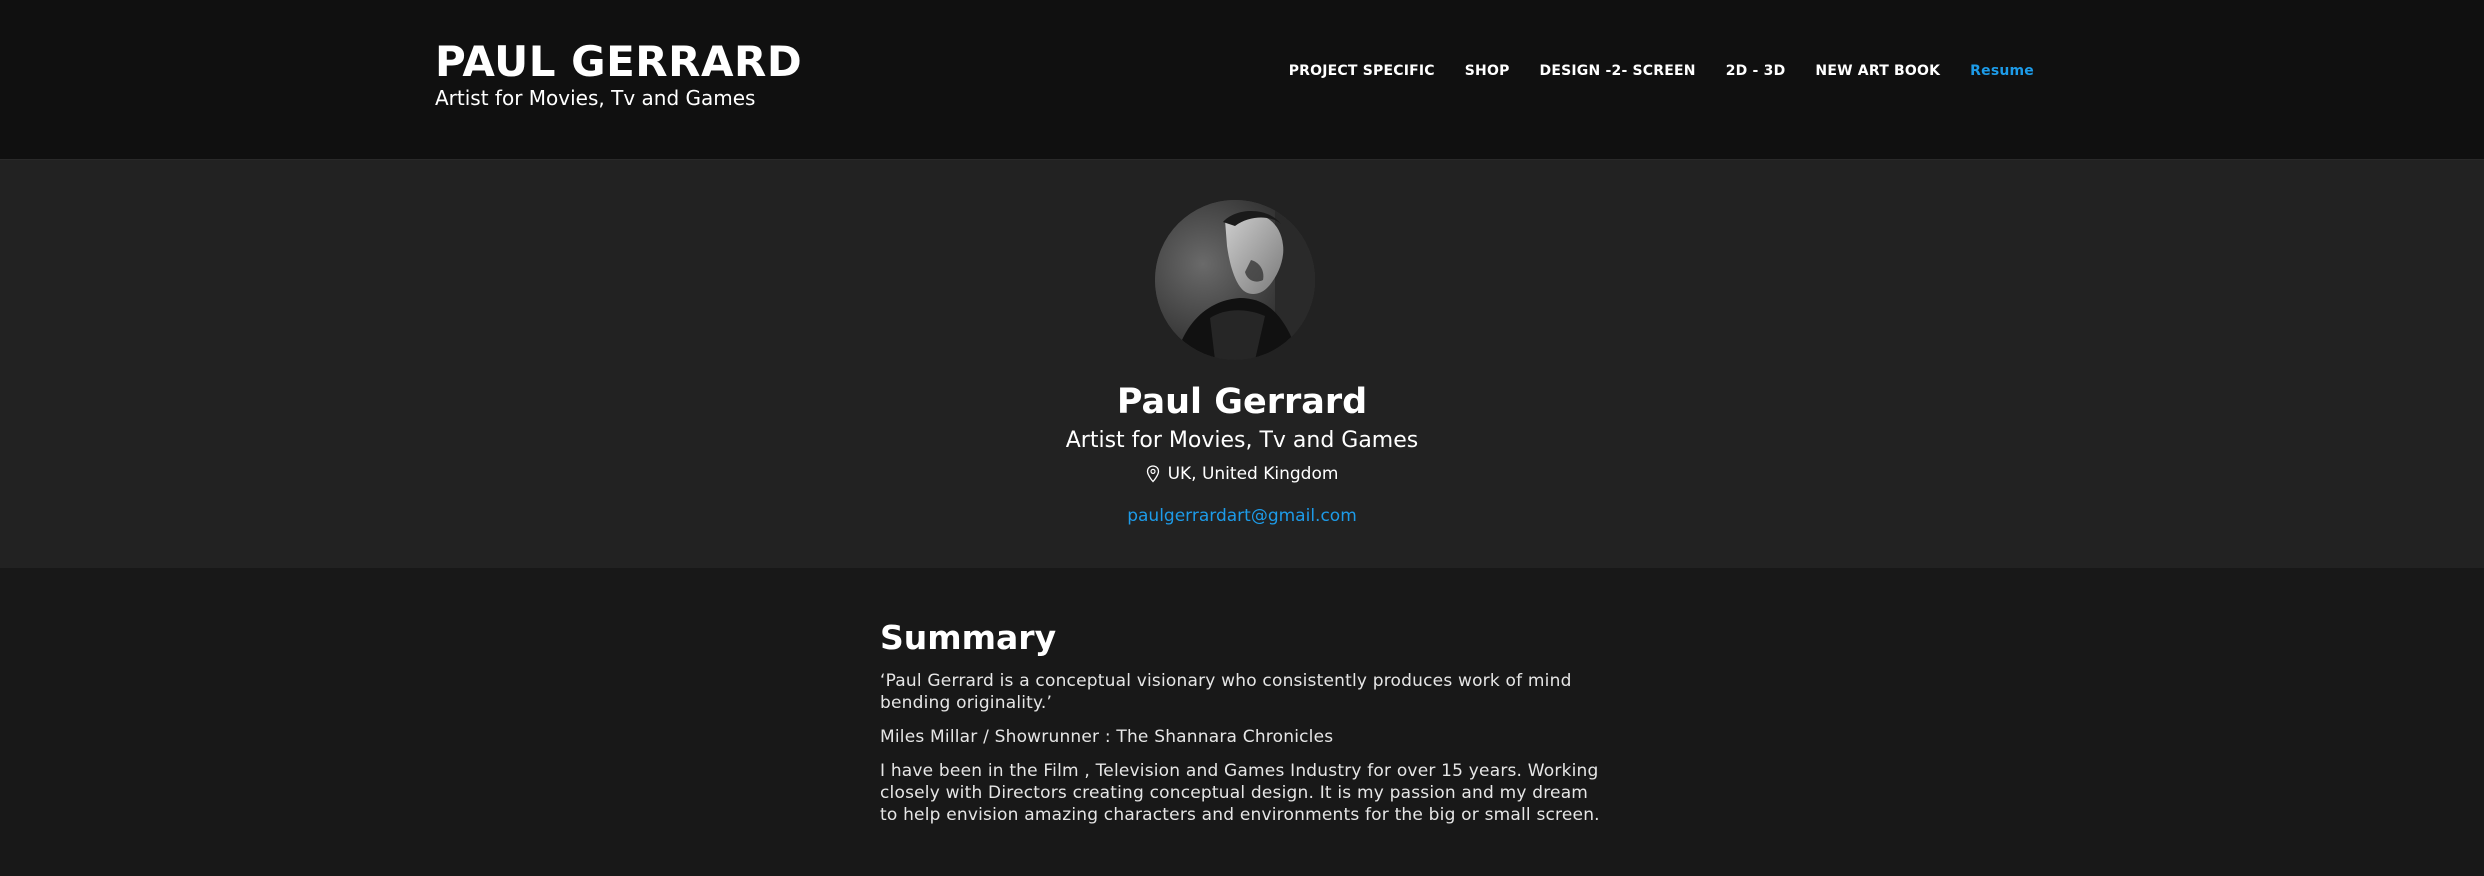 This screenshot has height=876, width=2484. I want to click on site-tagline: Artist for Movies, Tv and Games, so click(595, 98).